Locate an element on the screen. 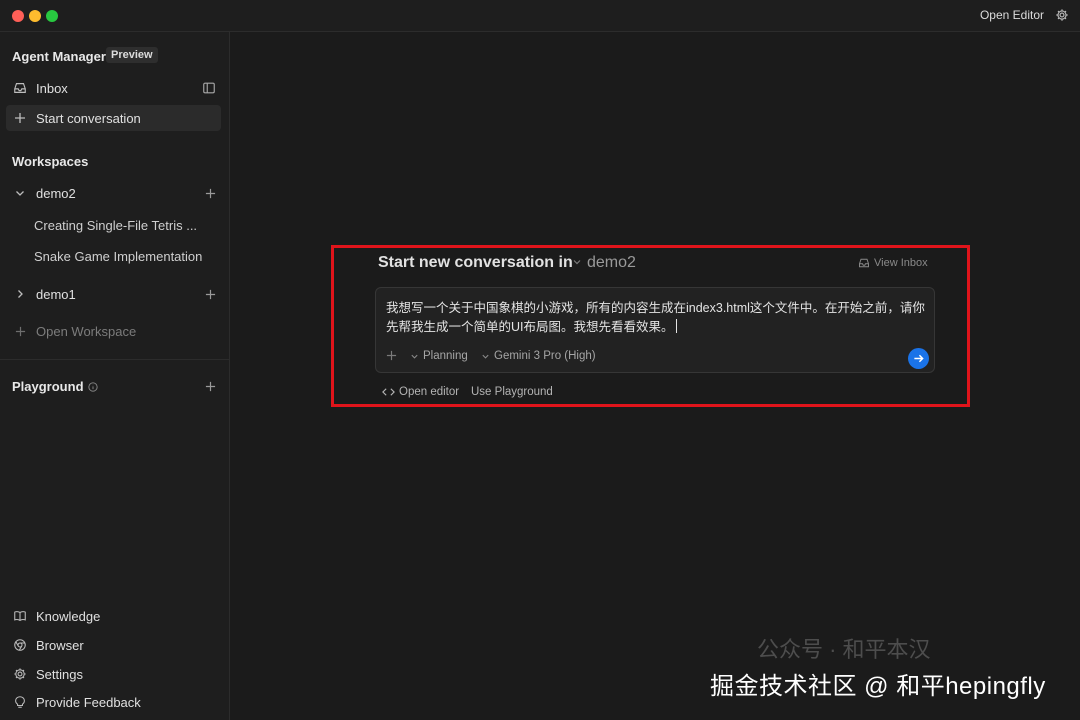 The image size is (1080, 720). open-workspace-button: Open Workspace is located at coordinates (113, 331).